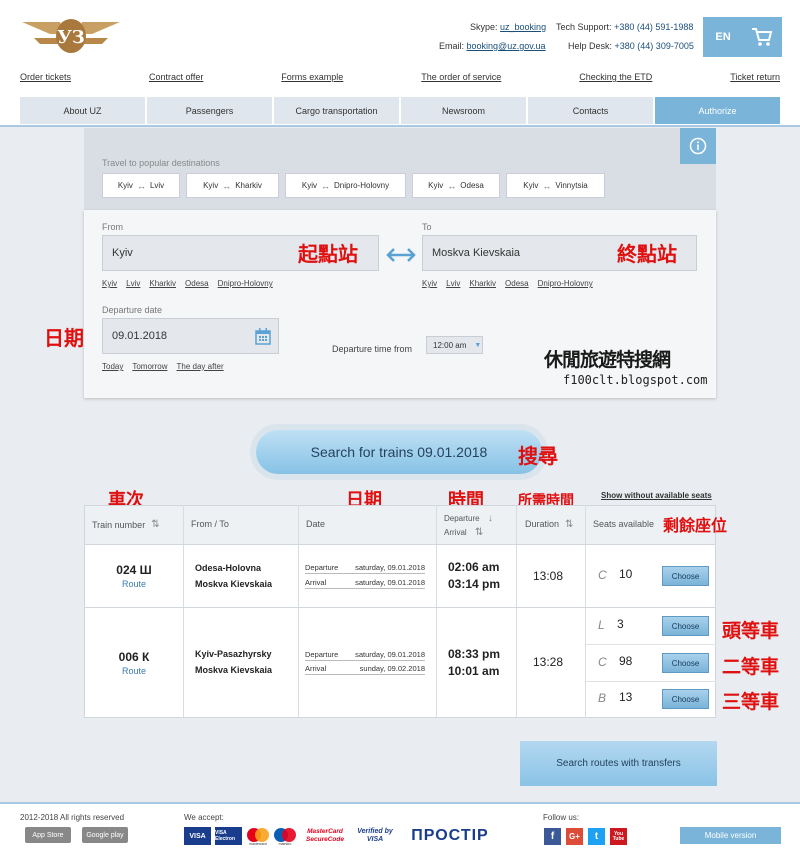  What do you see at coordinates (755, 77) in the screenshot?
I see `toplink-ticket-return: Ticket return` at bounding box center [755, 77].